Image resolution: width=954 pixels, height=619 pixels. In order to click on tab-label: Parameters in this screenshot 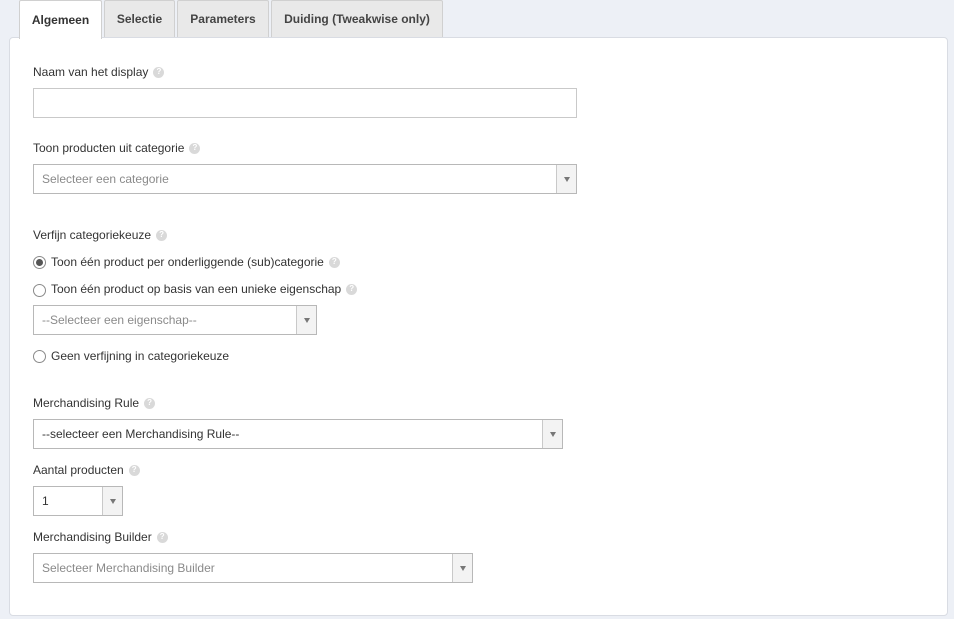, I will do `click(223, 19)`.